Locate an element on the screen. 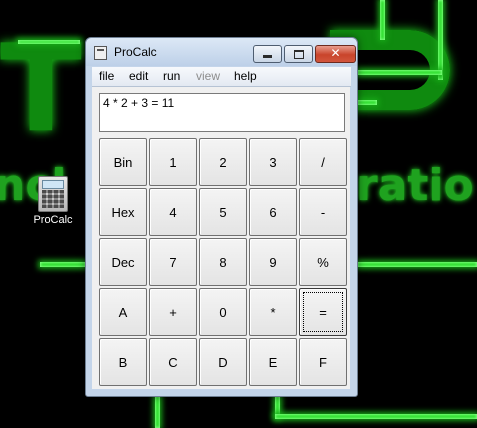  minimize-button is located at coordinates (267, 54).